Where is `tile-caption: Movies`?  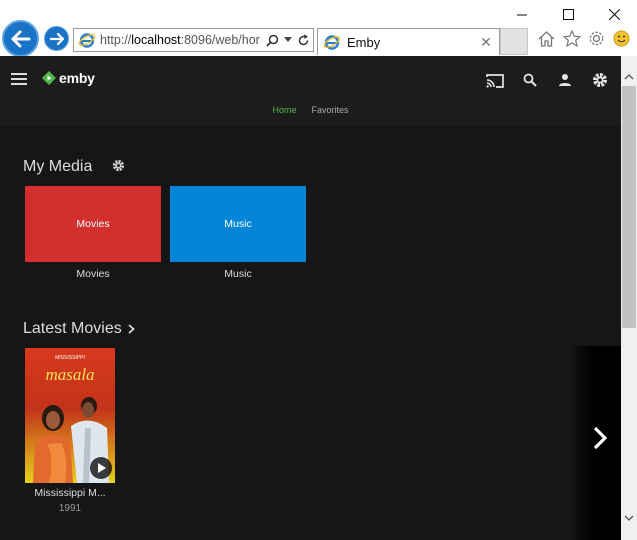 tile-caption: Movies is located at coordinates (93, 274).